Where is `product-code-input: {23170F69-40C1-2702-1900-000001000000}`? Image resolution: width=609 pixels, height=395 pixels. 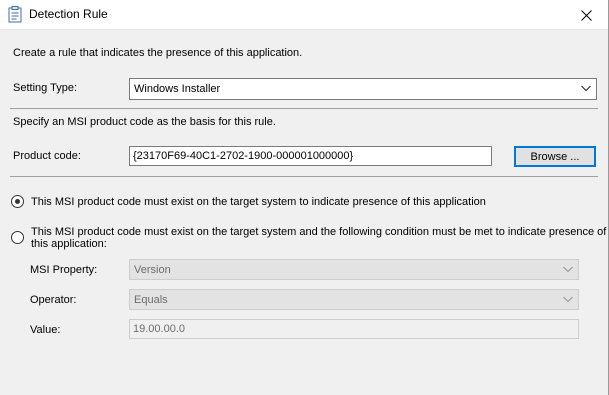
product-code-input: {23170F69-40C1-2702-1900-000001000000} is located at coordinates (310, 156).